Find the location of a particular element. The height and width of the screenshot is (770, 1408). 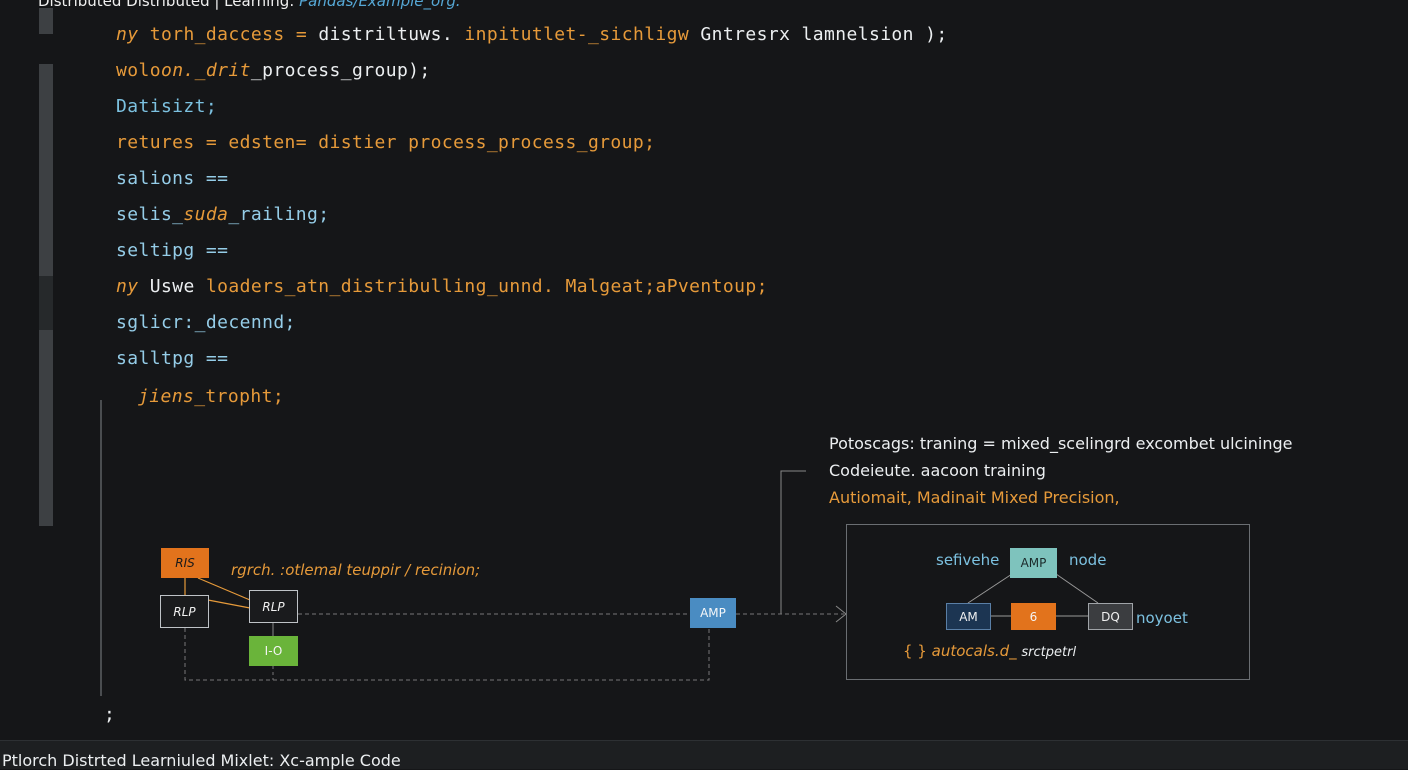

code-line-11: jiens_tropht; is located at coordinates (211, 396).